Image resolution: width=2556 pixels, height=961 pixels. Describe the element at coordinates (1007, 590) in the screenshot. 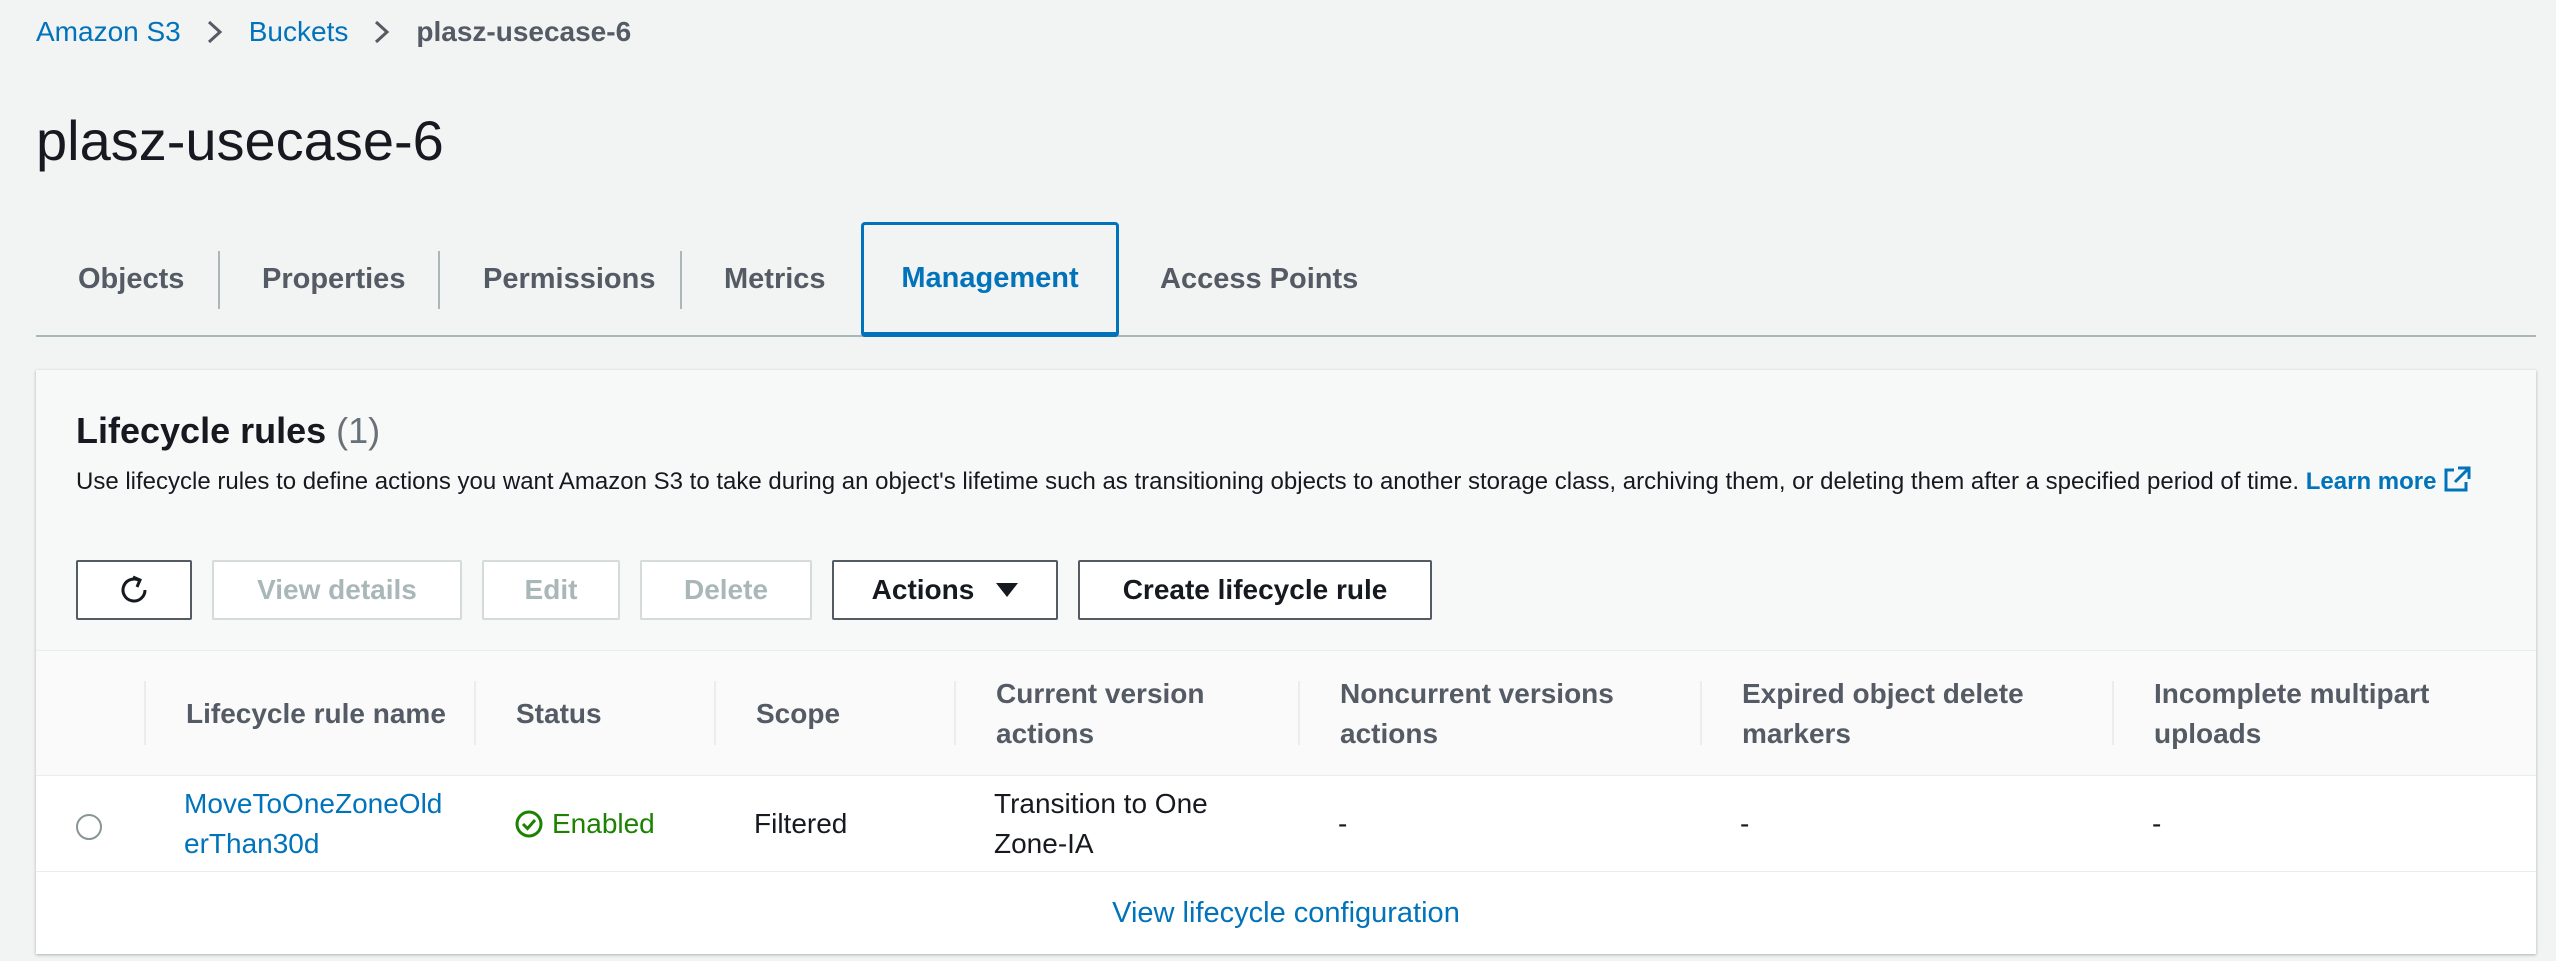

I see `caret-down-icon` at that location.